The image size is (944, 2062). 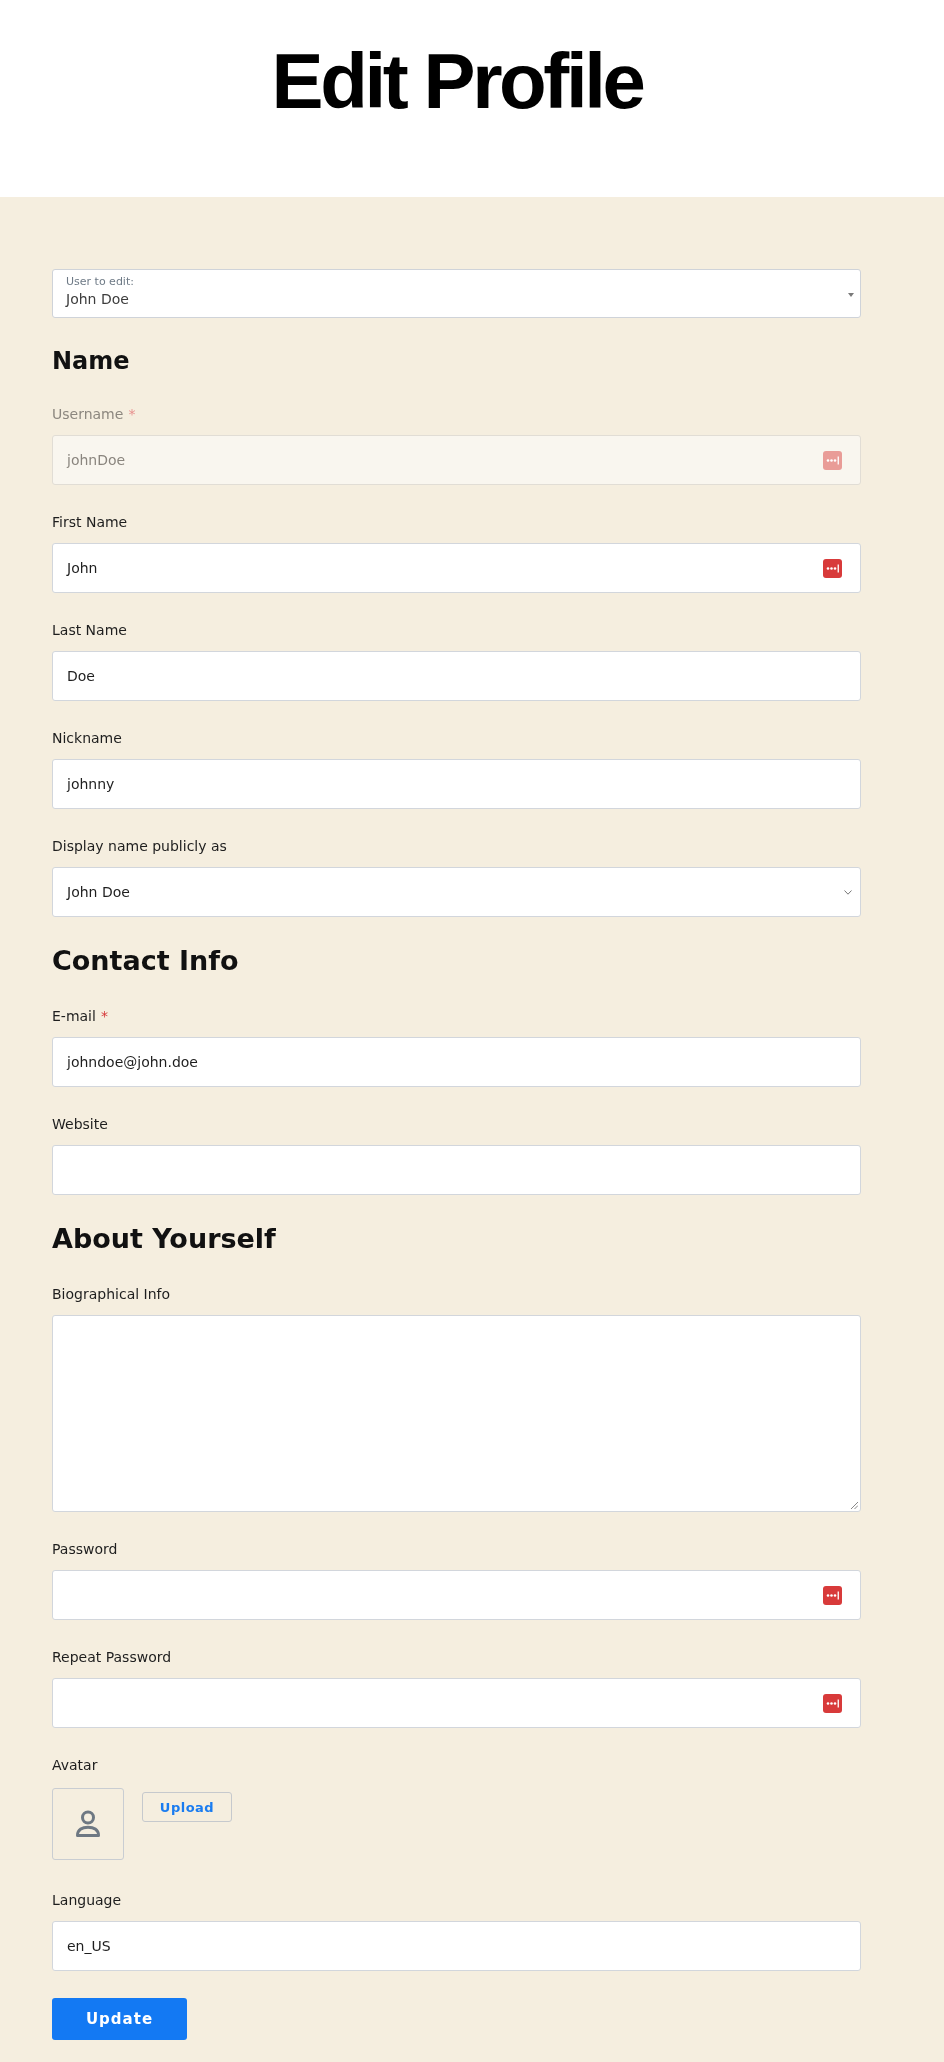 I want to click on field-label: Password, so click(x=85, y=1549).